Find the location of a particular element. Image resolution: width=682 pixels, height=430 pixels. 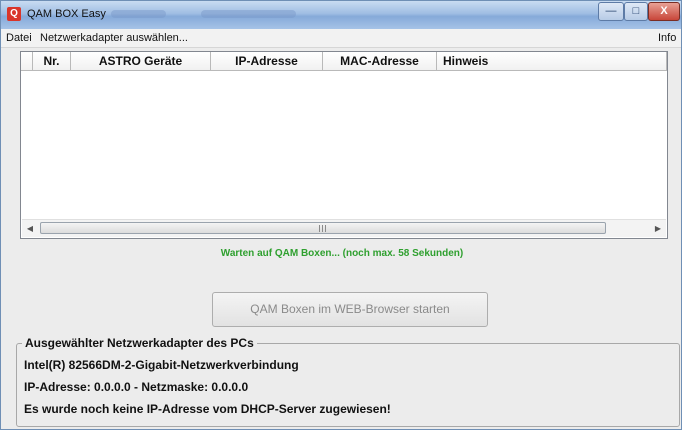

menu-info: Info is located at coordinates (667, 38).